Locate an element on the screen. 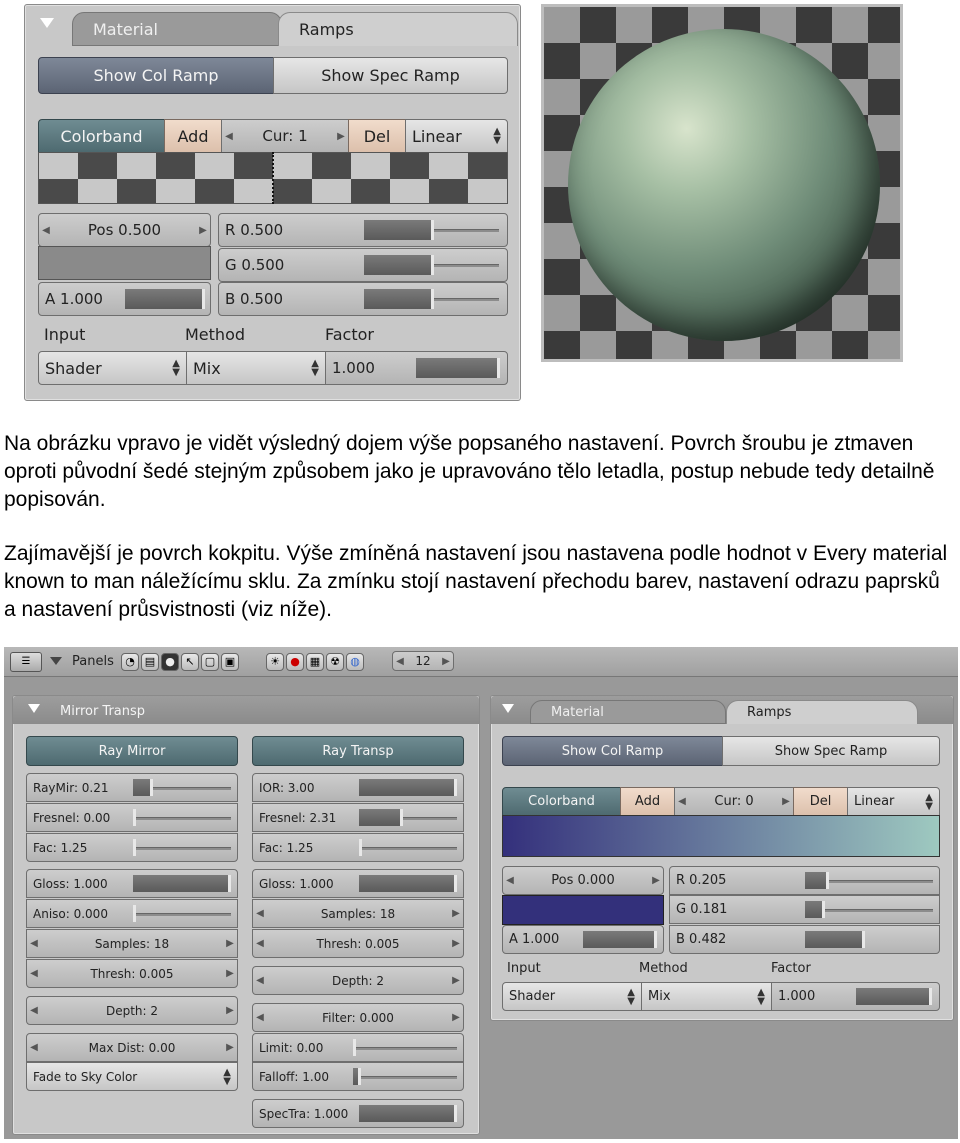 The width and height of the screenshot is (960, 1143). cur-field-2: ◀ Cur: 0 ▶ is located at coordinates (734, 801).